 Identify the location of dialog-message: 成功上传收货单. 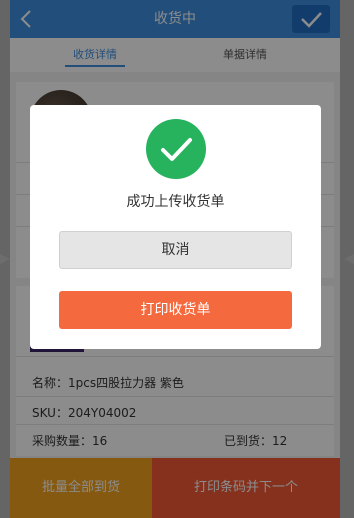
(175, 202).